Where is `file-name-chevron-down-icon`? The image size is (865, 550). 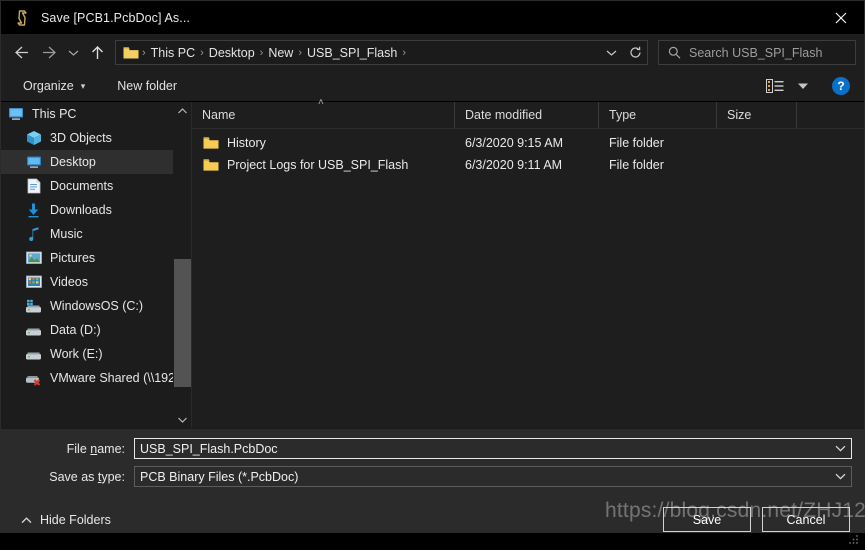
file-name-chevron-down-icon is located at coordinates (840, 448).